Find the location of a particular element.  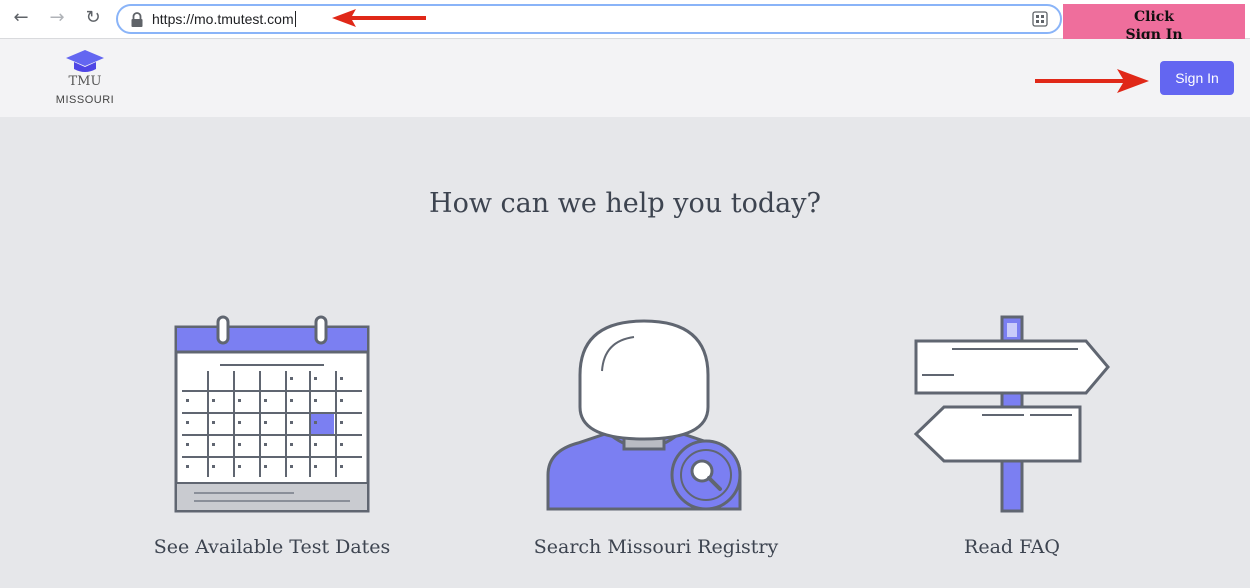

callout-line1: Click is located at coordinates (1153, 17).